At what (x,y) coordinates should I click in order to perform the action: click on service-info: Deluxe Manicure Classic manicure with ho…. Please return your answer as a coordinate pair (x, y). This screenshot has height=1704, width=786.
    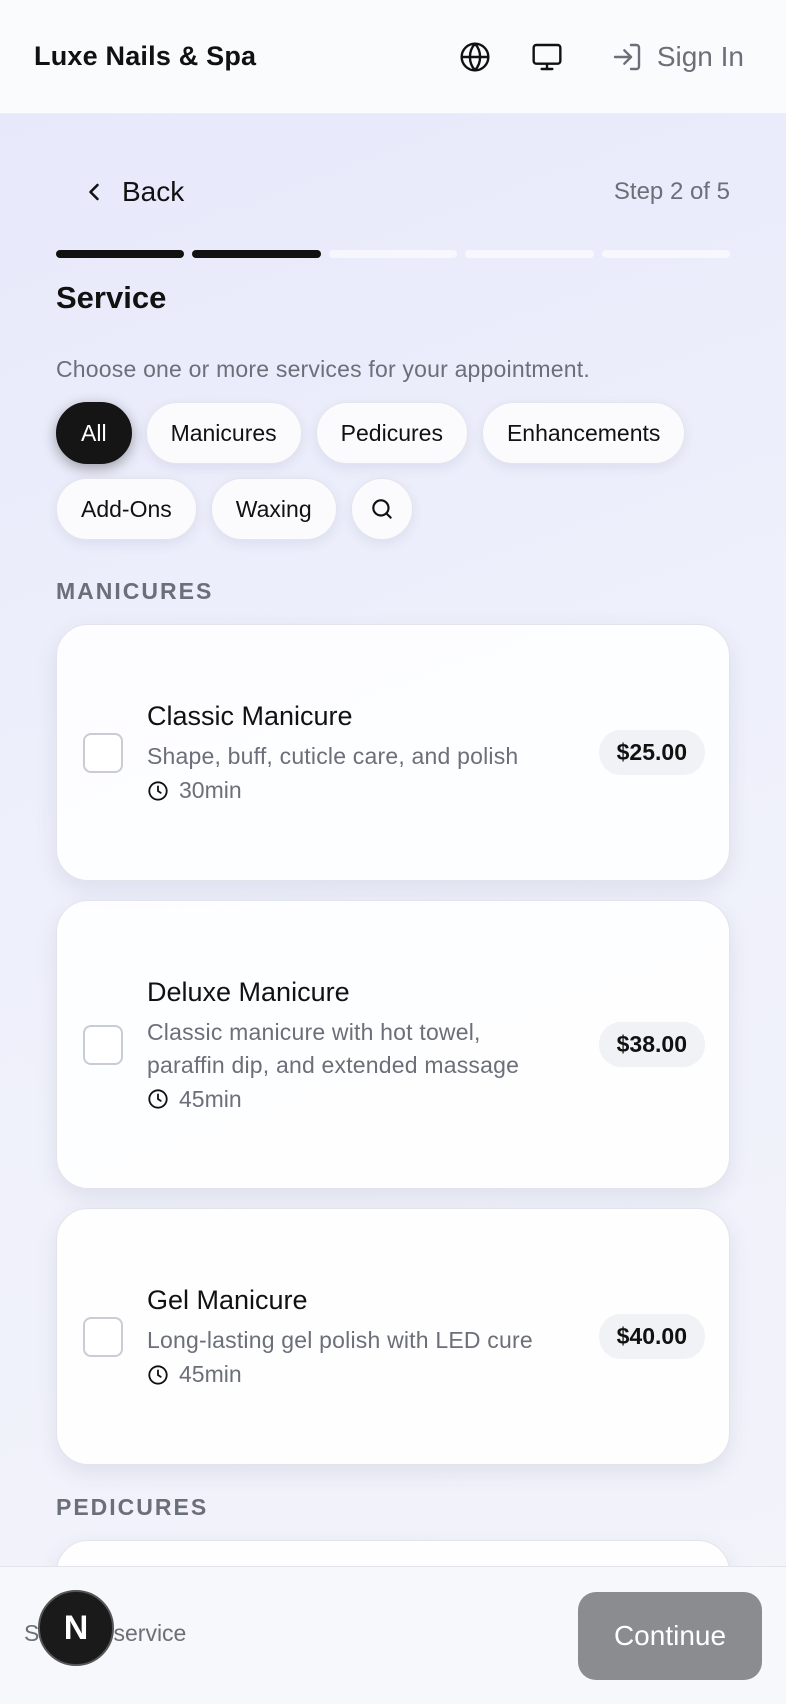
    Looking at the image, I should click on (373, 1045).